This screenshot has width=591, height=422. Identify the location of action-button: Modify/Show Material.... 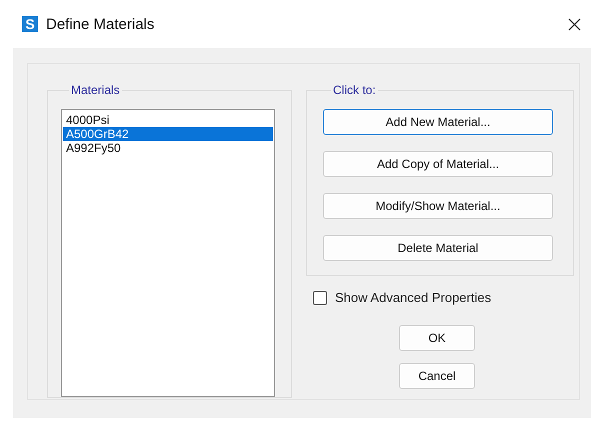
(438, 206).